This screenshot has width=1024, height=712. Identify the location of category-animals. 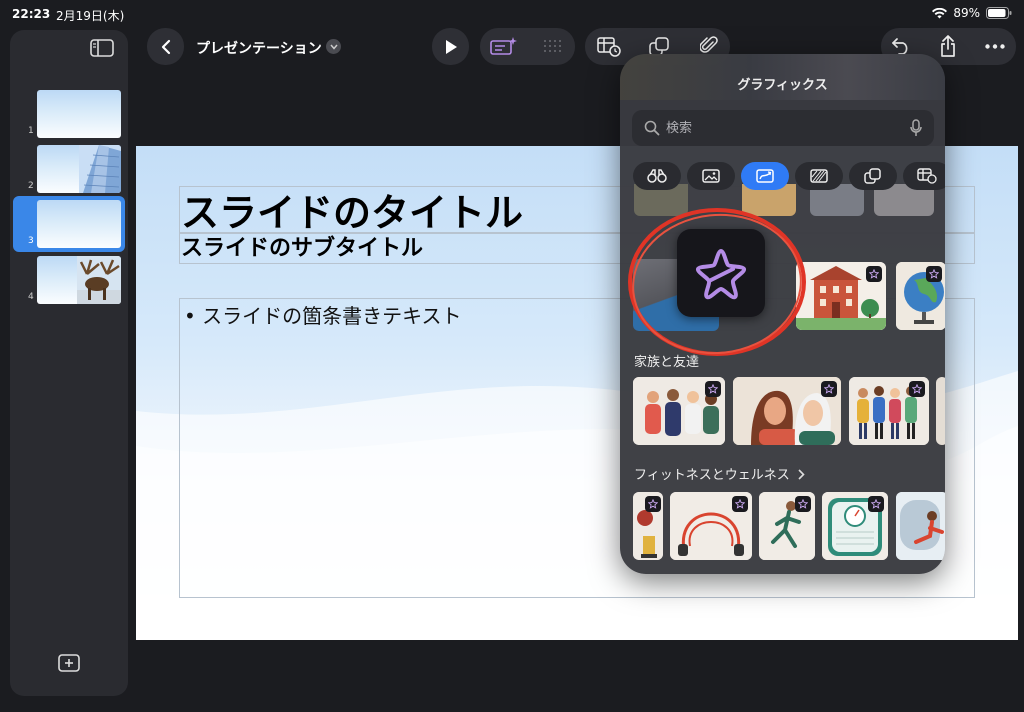
(657, 176).